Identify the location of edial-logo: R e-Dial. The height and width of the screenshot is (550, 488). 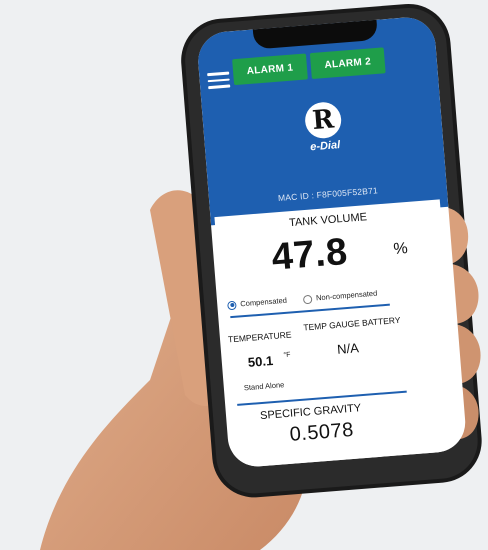
(324, 131).